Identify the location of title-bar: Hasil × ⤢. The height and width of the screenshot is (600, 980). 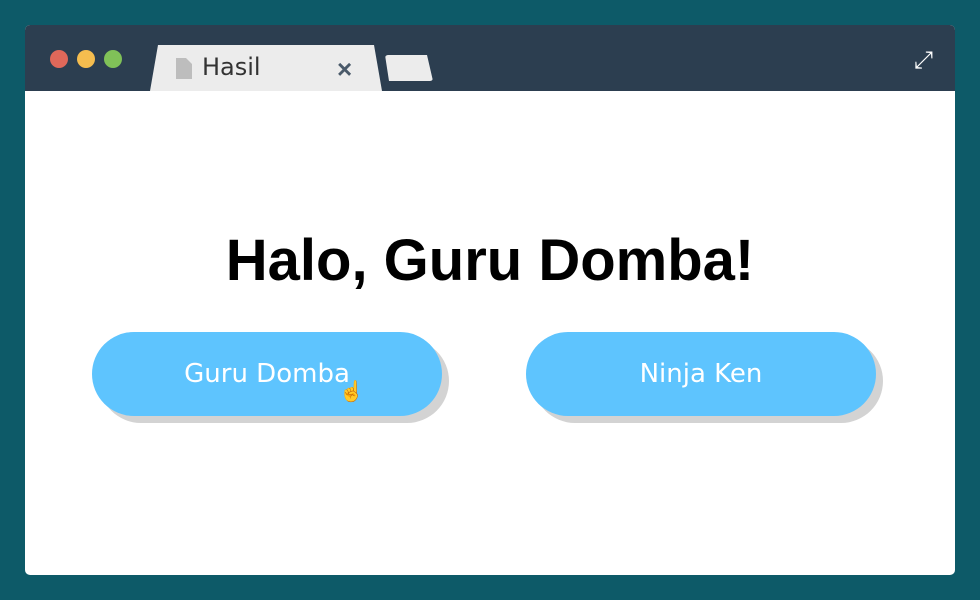
(490, 58).